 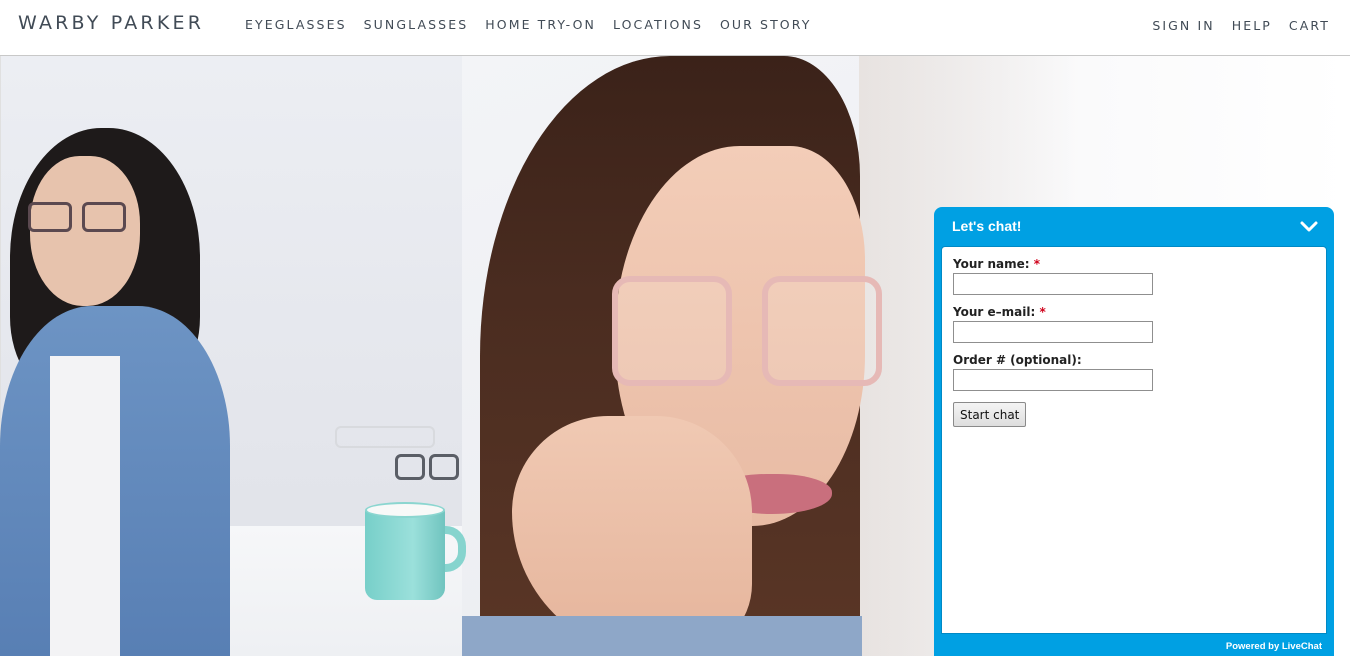 I want to click on utility-nav: SIGN IN HELP CART, so click(x=1232, y=25).